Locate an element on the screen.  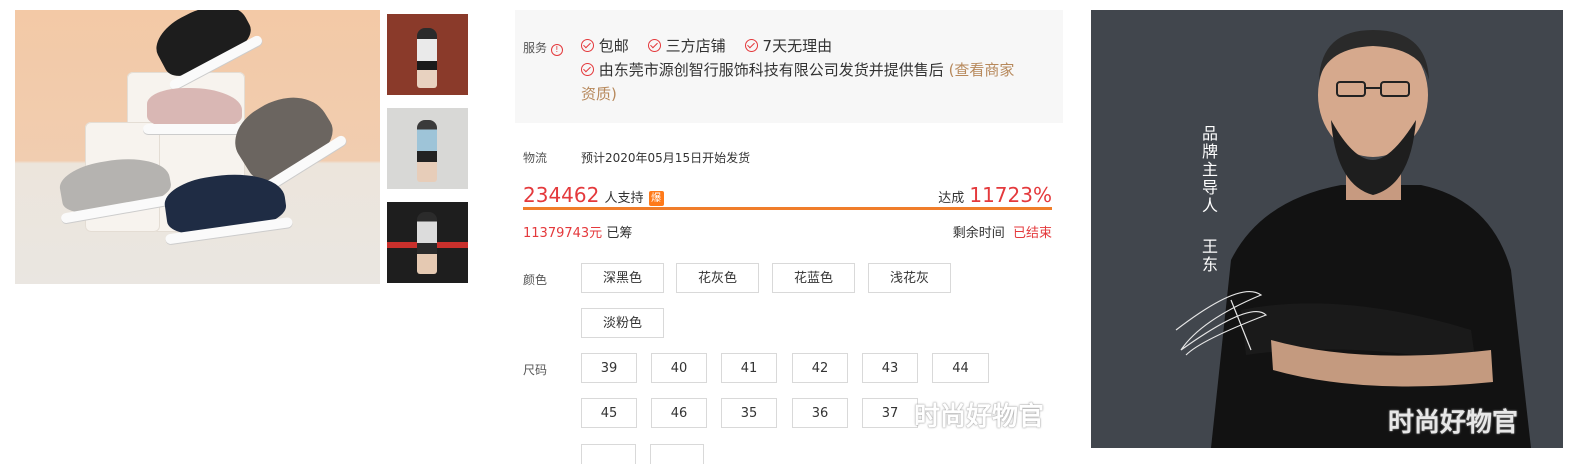
shoe-pink is located at coordinates (194, 111).